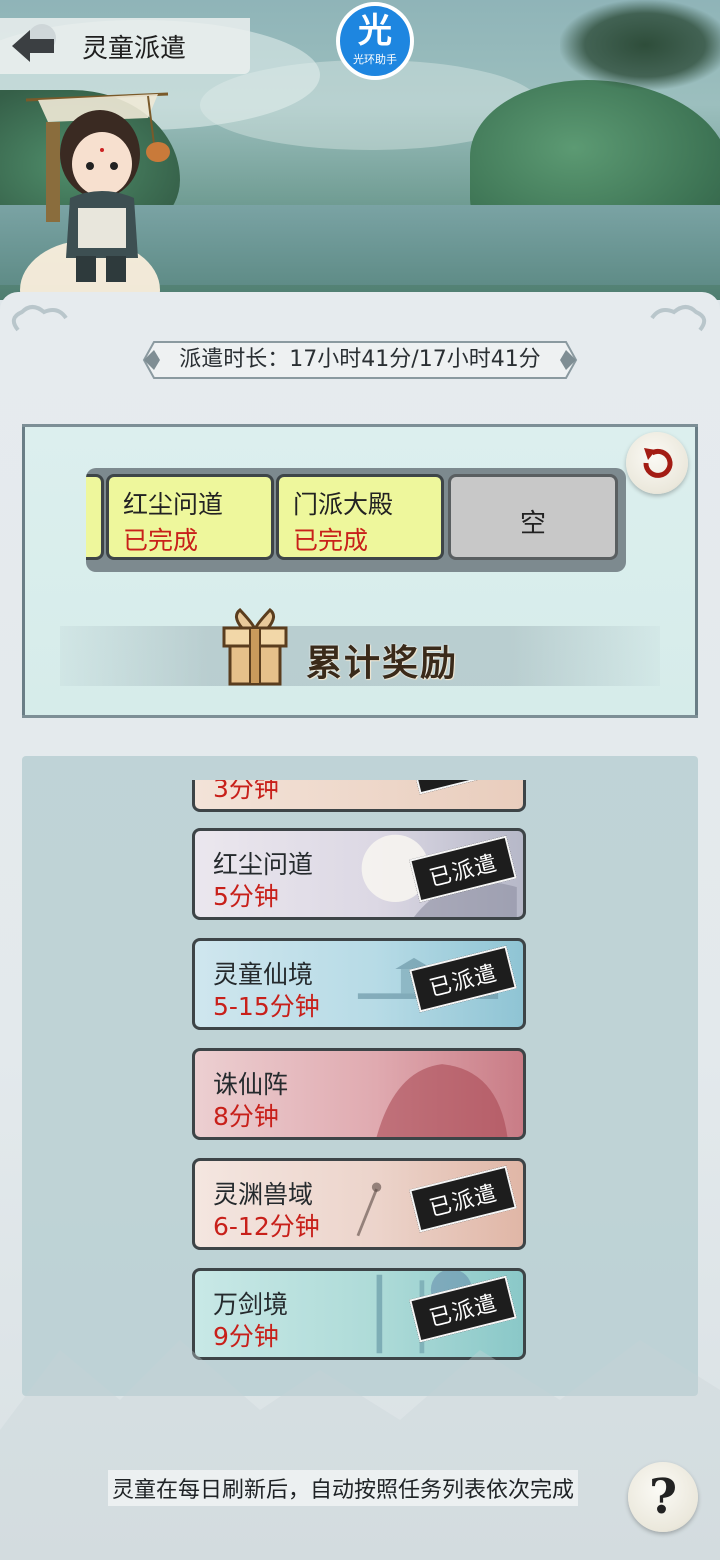  What do you see at coordinates (463, 787) in the screenshot?
I see `dispatched-stamp: 已派遣` at bounding box center [463, 787].